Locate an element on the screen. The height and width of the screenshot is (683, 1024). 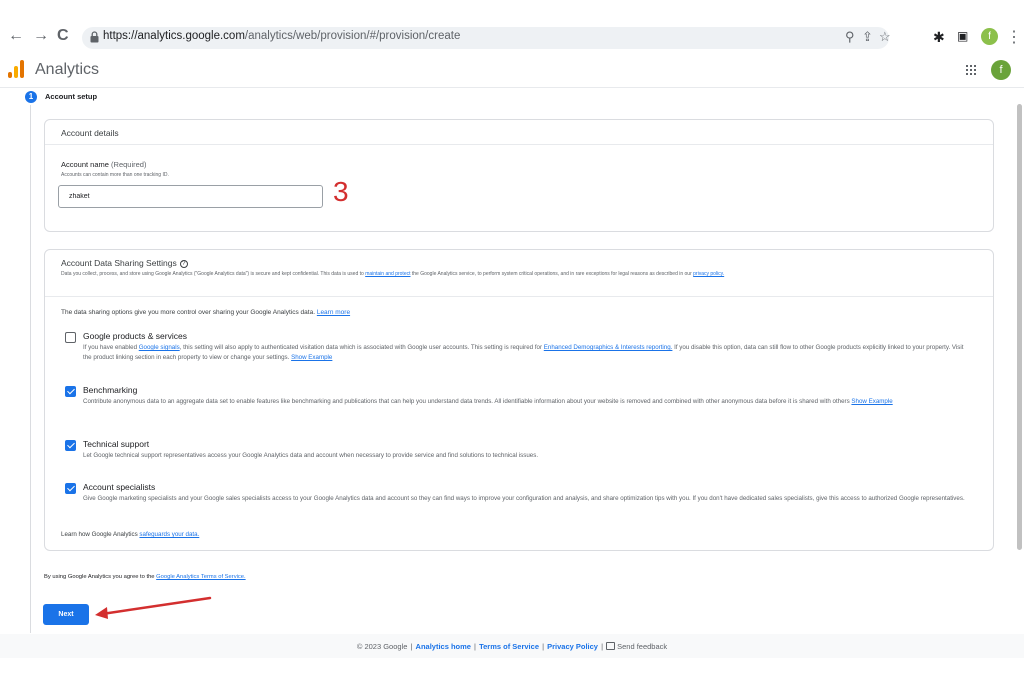
annotation-arrow is located at coordinates (153, 607).